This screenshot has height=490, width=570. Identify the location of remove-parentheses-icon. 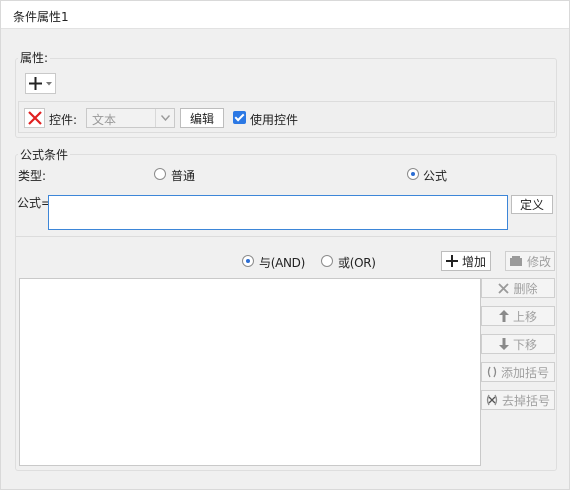
(492, 400).